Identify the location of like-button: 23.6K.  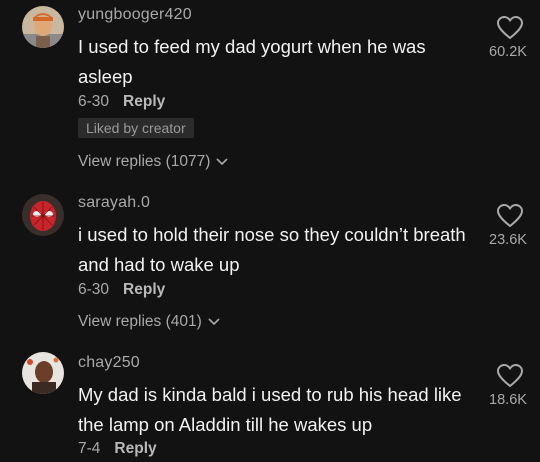
(505, 226).